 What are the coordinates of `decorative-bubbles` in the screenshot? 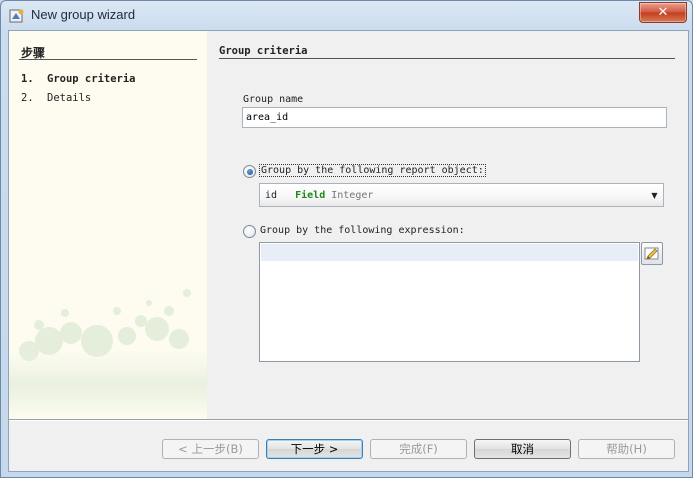 It's located at (108, 354).